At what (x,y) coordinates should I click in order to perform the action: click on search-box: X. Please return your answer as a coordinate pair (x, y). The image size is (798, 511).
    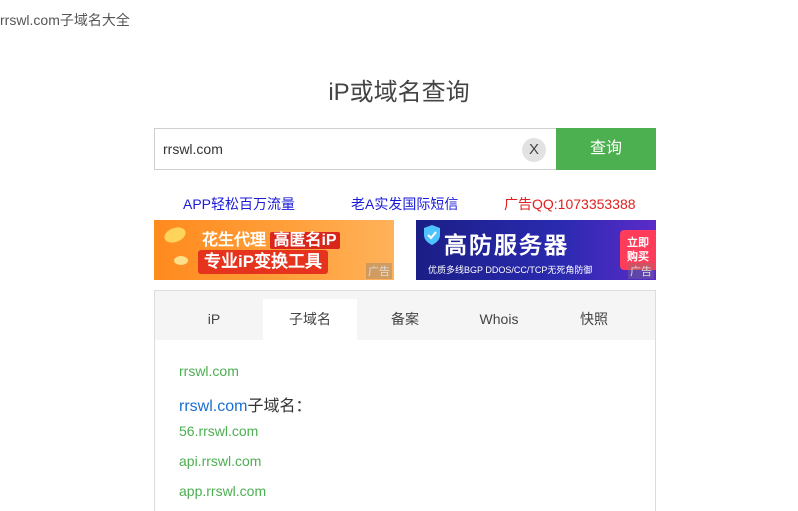
    Looking at the image, I should click on (355, 149).